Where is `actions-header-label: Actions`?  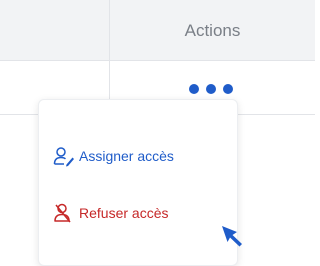
actions-header-label: Actions is located at coordinates (212, 30).